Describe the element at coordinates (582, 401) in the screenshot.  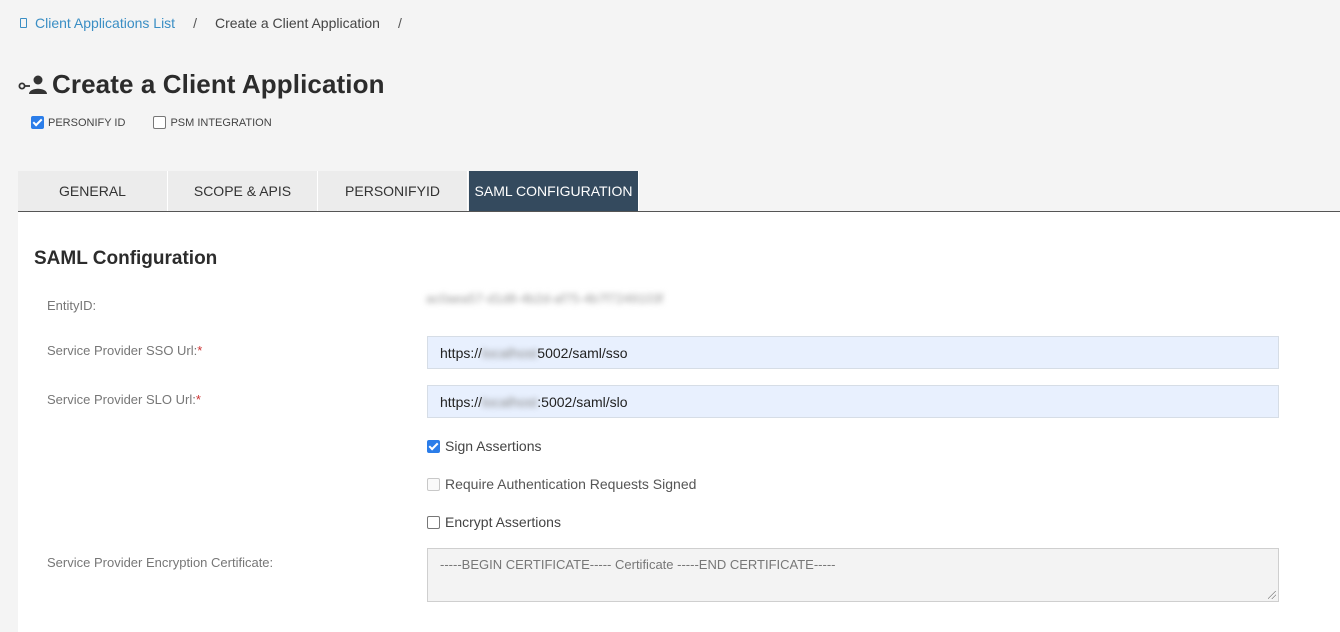
I see `slo-url-suffix: :5002/saml/slo` at that location.